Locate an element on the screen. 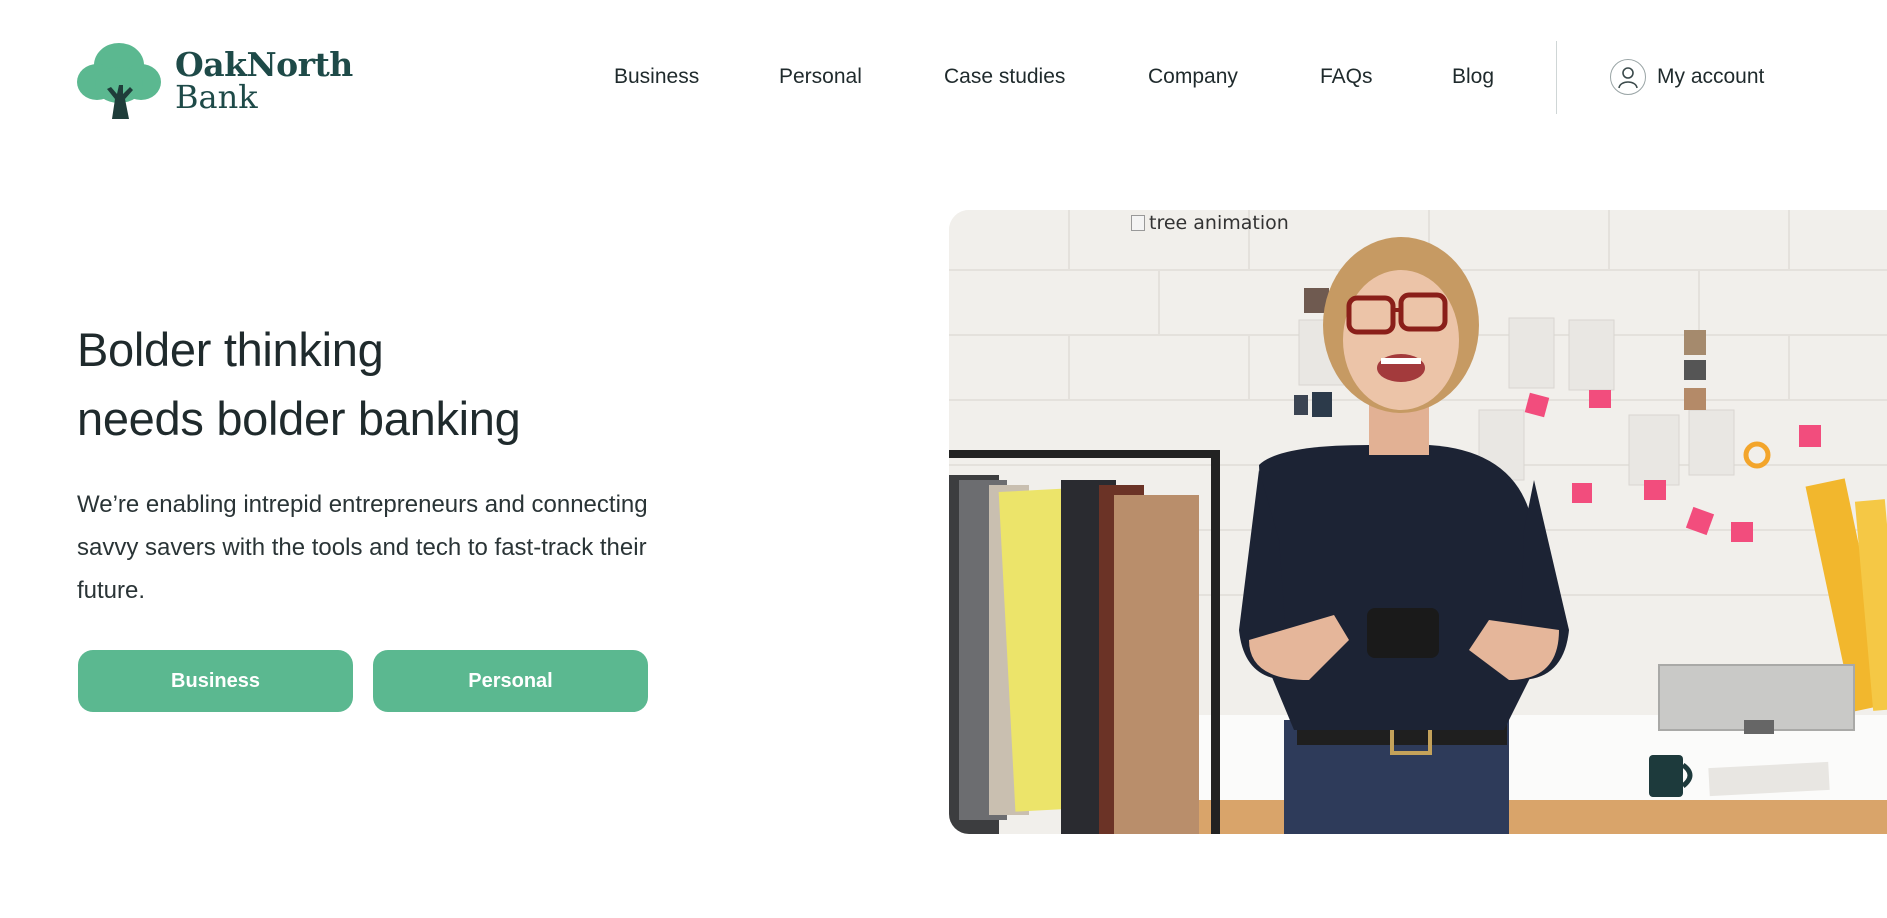  my-account-link: My account is located at coordinates (1687, 77).